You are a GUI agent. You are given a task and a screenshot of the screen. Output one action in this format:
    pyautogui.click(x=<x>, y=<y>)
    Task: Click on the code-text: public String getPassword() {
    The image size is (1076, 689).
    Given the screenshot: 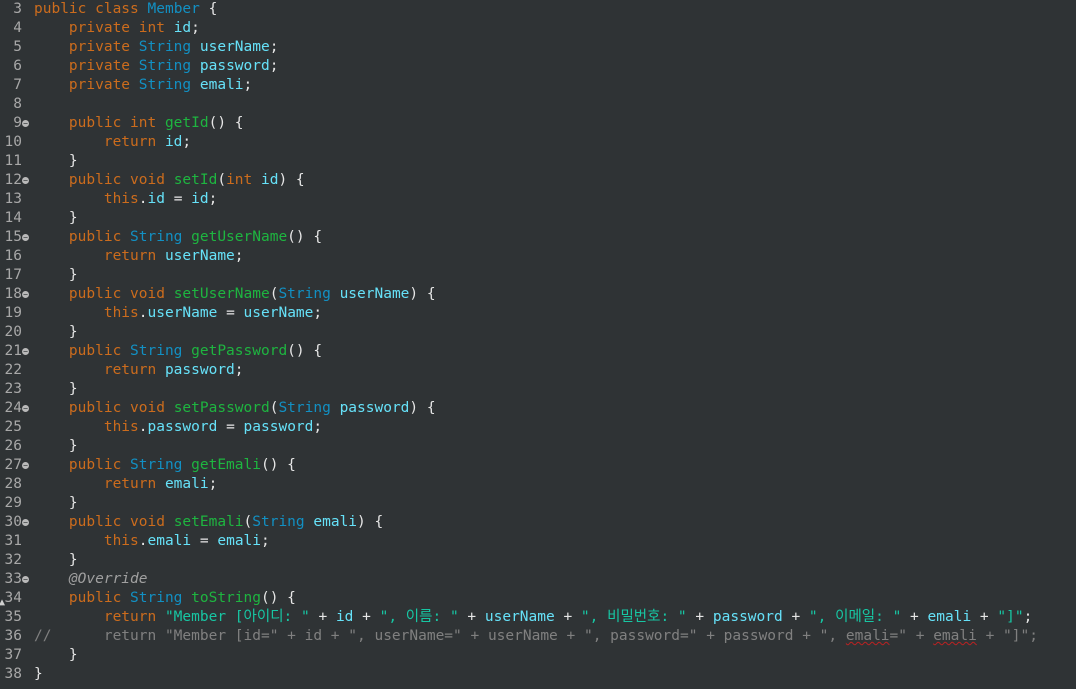 What is the action you would take?
    pyautogui.click(x=178, y=351)
    